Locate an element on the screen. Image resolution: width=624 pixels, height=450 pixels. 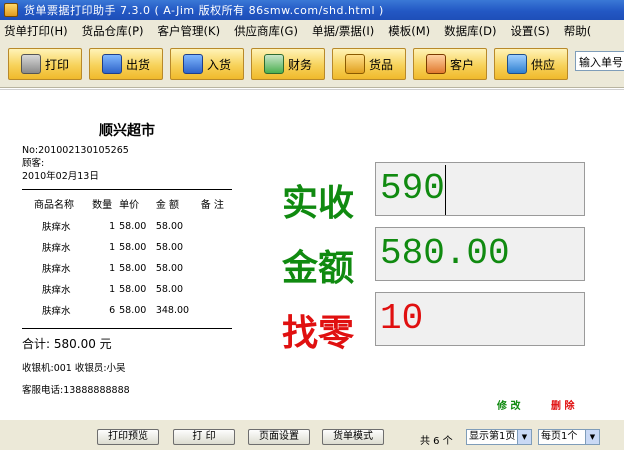
order-mode-button: 货单模式 is located at coordinates (353, 437).